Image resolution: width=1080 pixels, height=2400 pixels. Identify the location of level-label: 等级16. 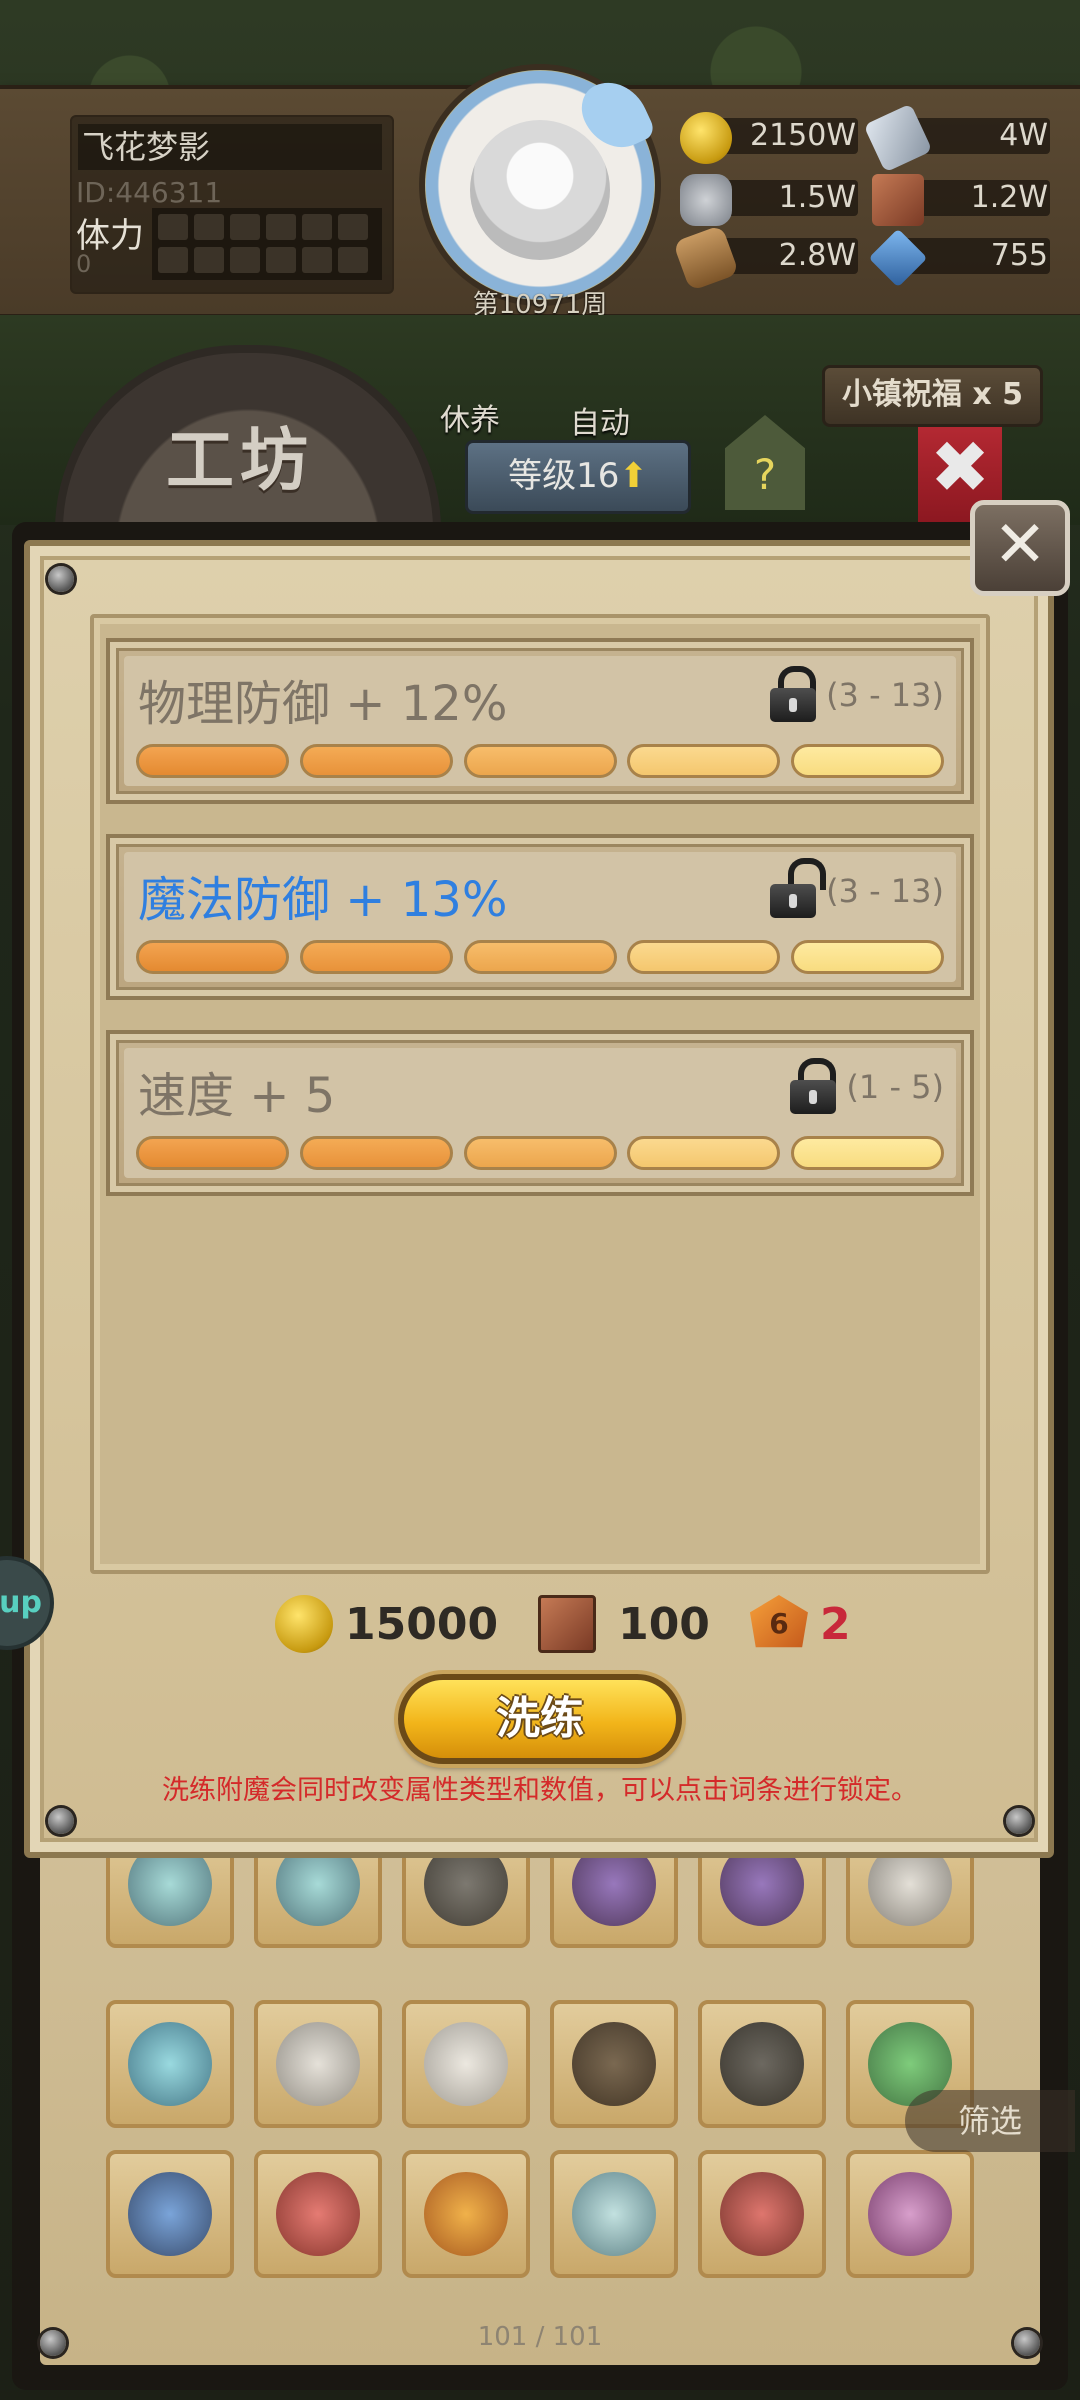
(564, 476).